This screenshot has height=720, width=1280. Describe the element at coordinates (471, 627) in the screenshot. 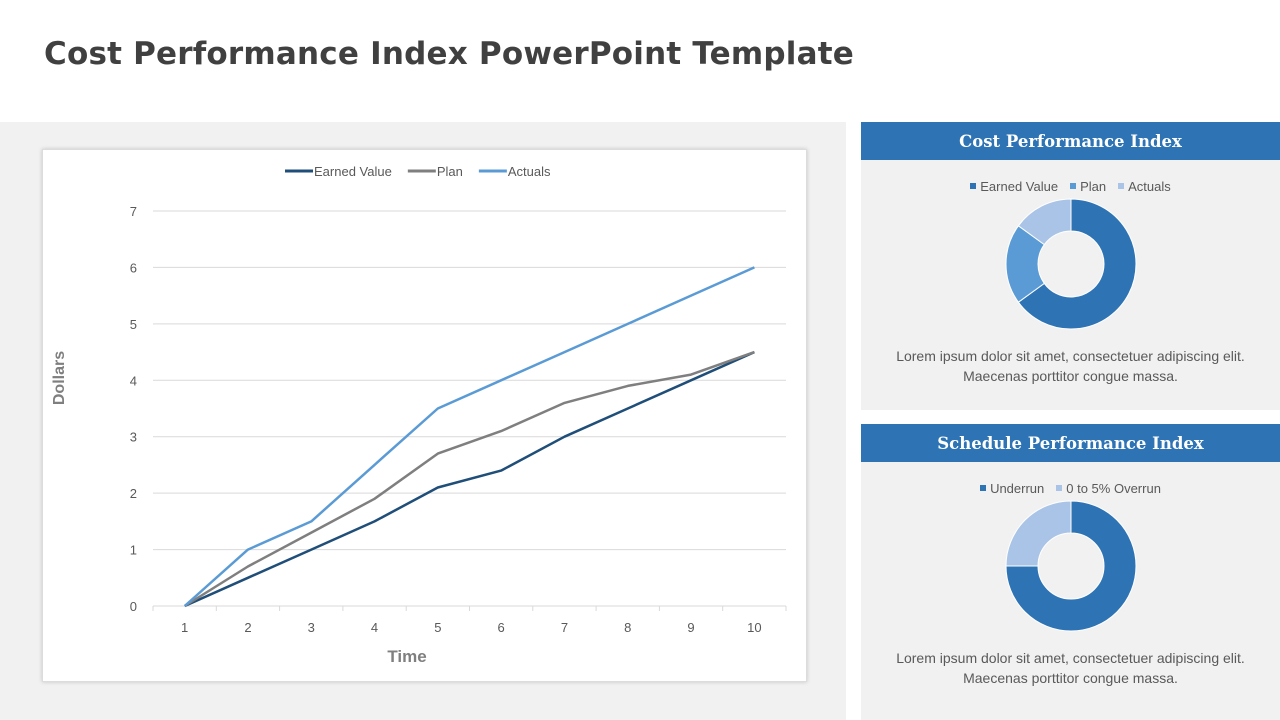

I see `x-tick-labels: 1 2 3 4 5 6 7 8 9 10` at that location.